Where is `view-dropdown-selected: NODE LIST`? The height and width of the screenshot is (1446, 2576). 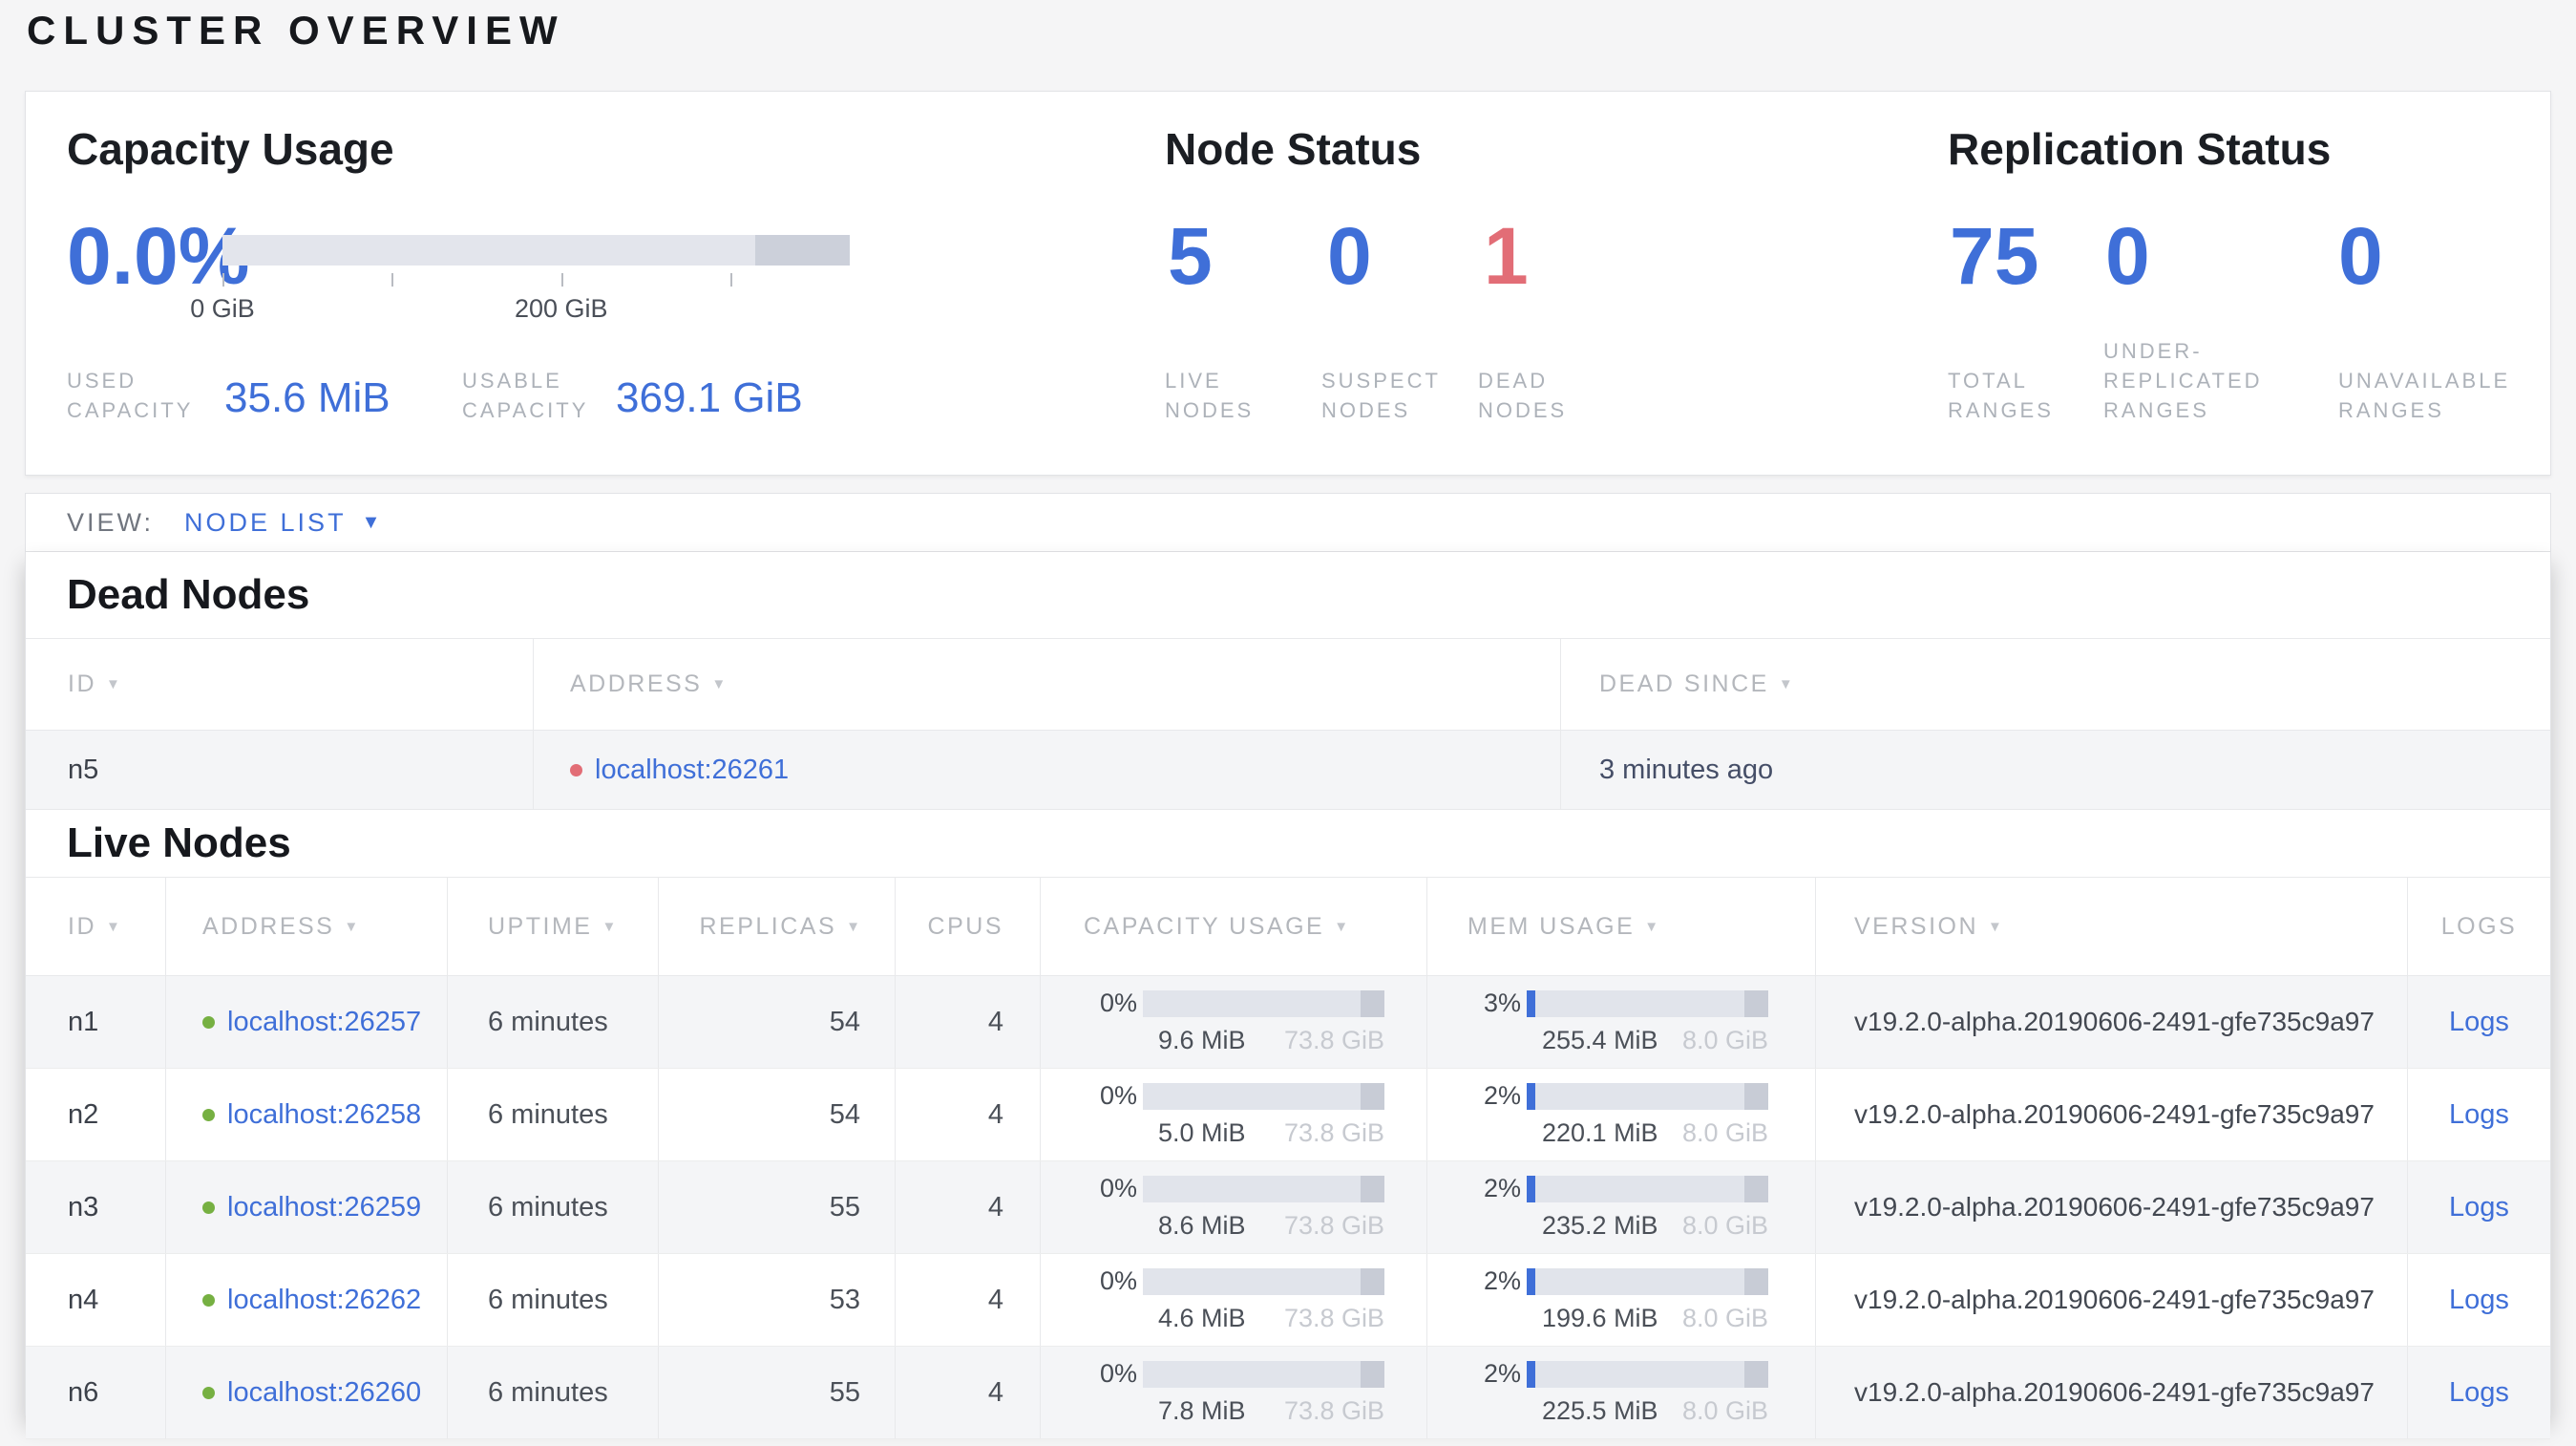 view-dropdown-selected: NODE LIST is located at coordinates (265, 523).